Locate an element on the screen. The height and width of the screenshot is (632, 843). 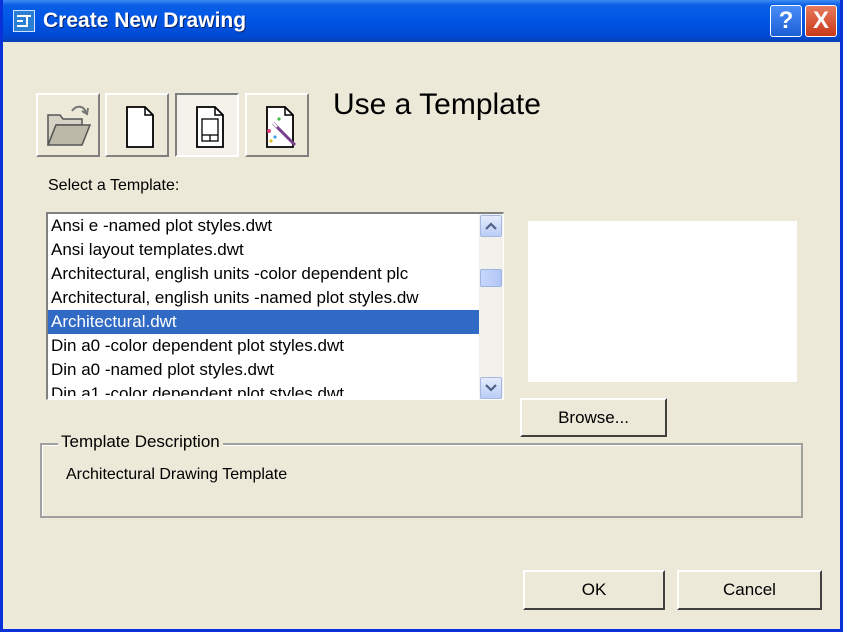
list-item: Architectural.dwt is located at coordinates (264, 322).